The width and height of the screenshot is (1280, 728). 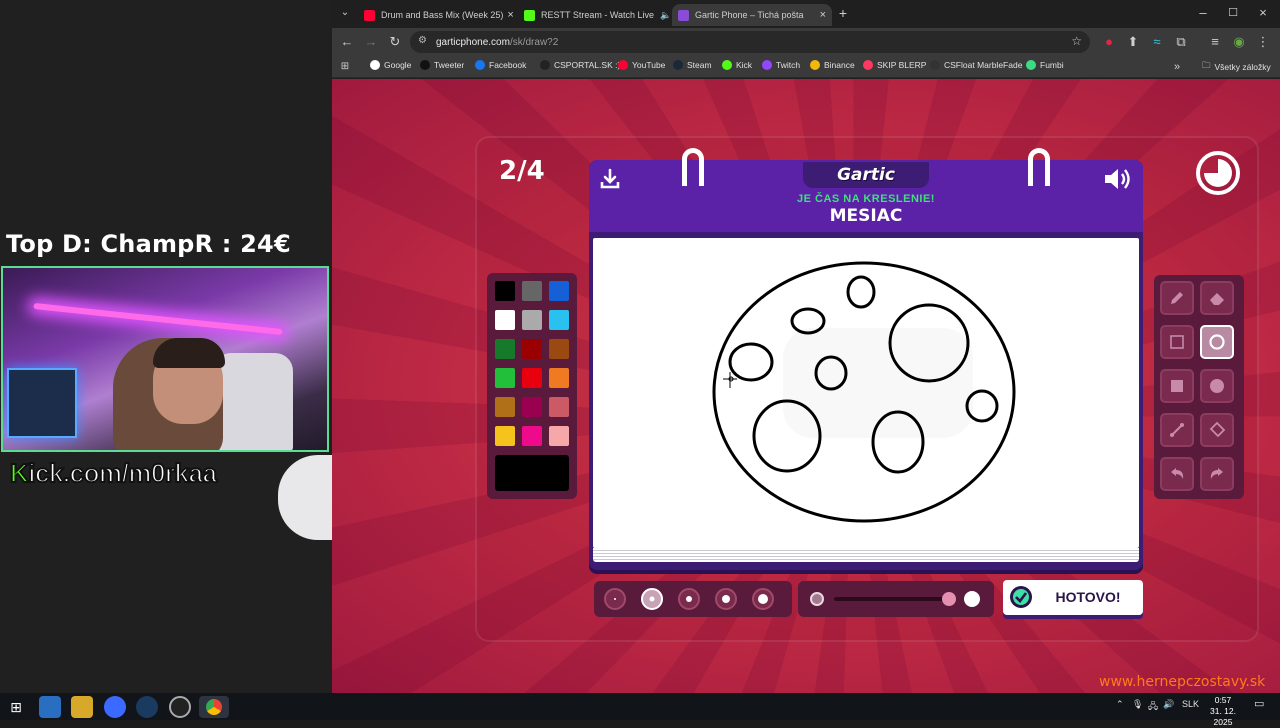 I want to click on line-tool, so click(x=1177, y=430).